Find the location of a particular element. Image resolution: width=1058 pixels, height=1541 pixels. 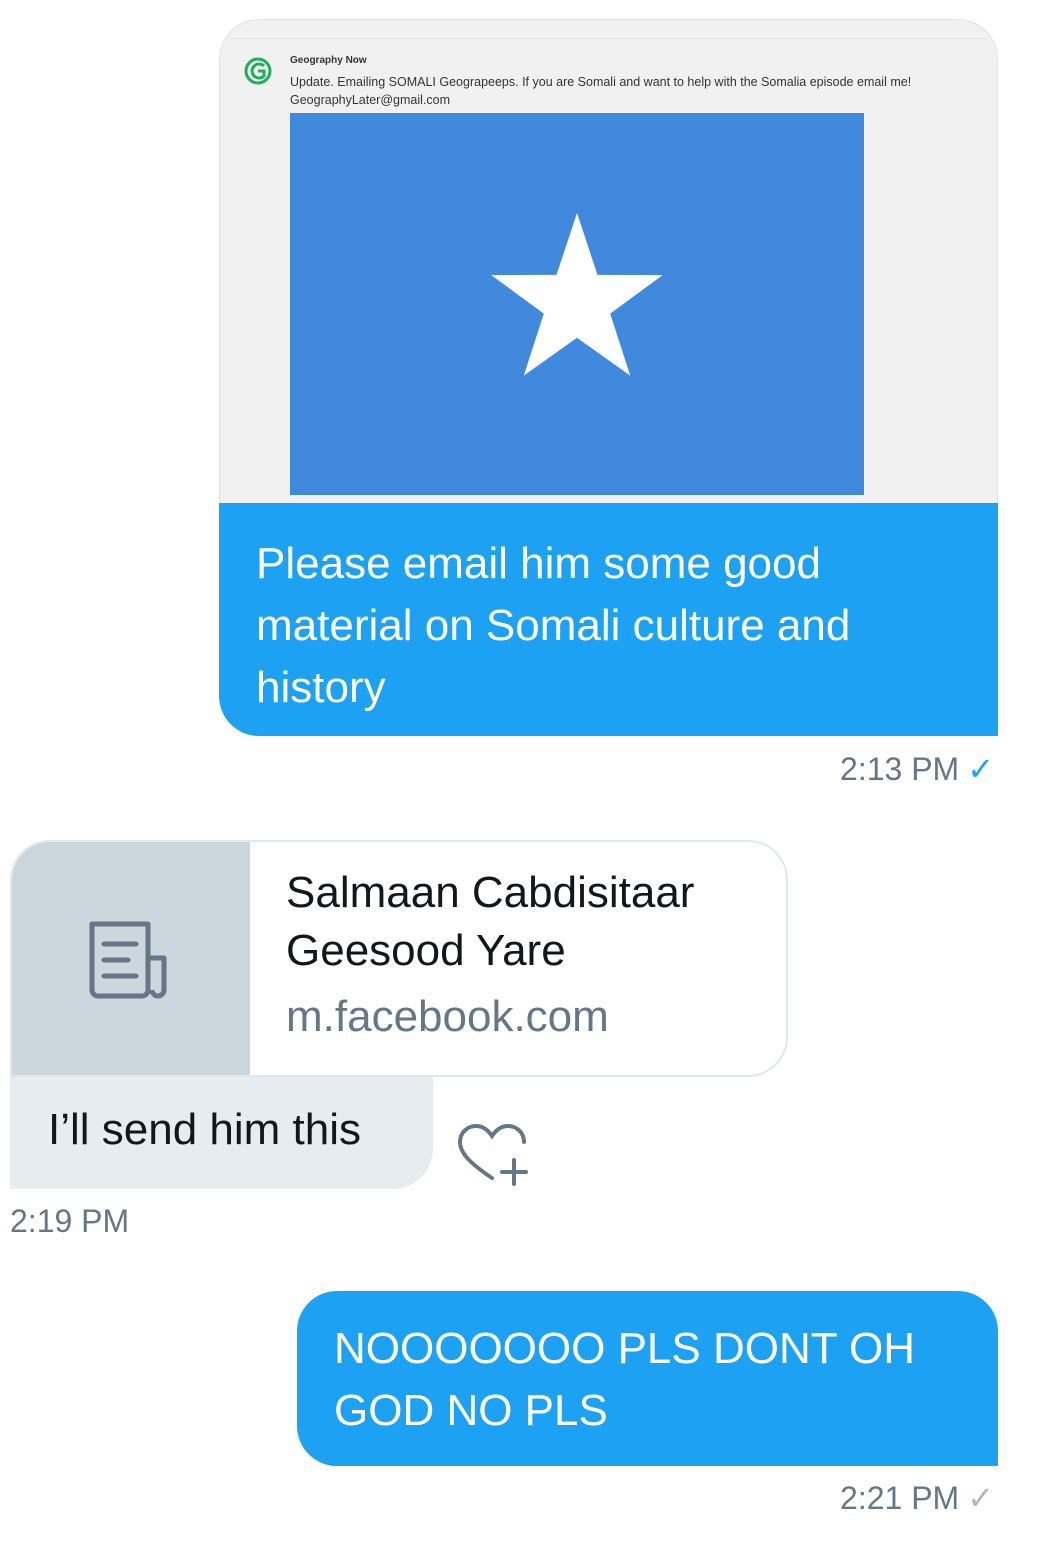

star-icon is located at coordinates (577, 294).